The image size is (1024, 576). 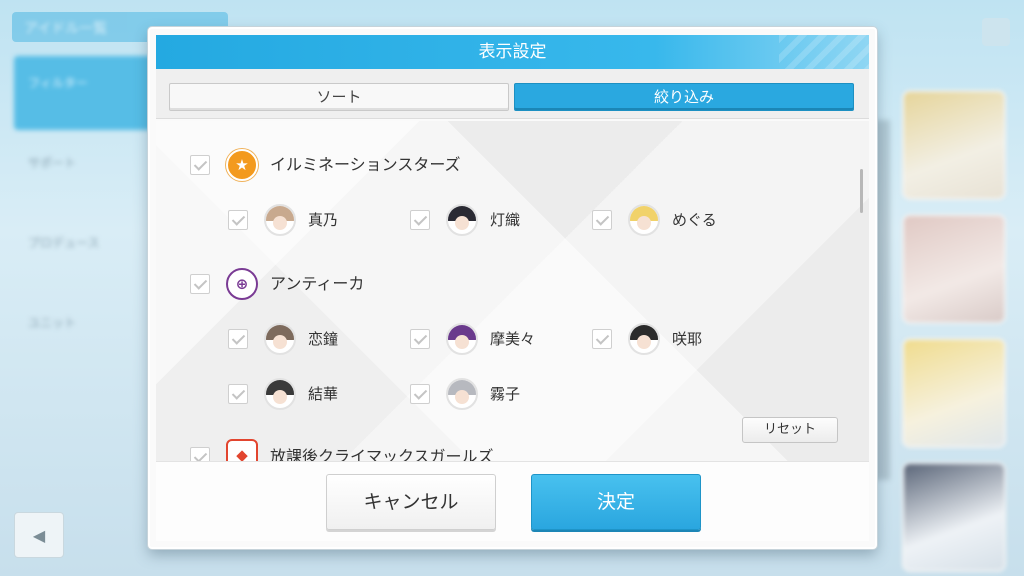 What do you see at coordinates (242, 284) in the screenshot?
I see `antica-icon: ⊕` at bounding box center [242, 284].